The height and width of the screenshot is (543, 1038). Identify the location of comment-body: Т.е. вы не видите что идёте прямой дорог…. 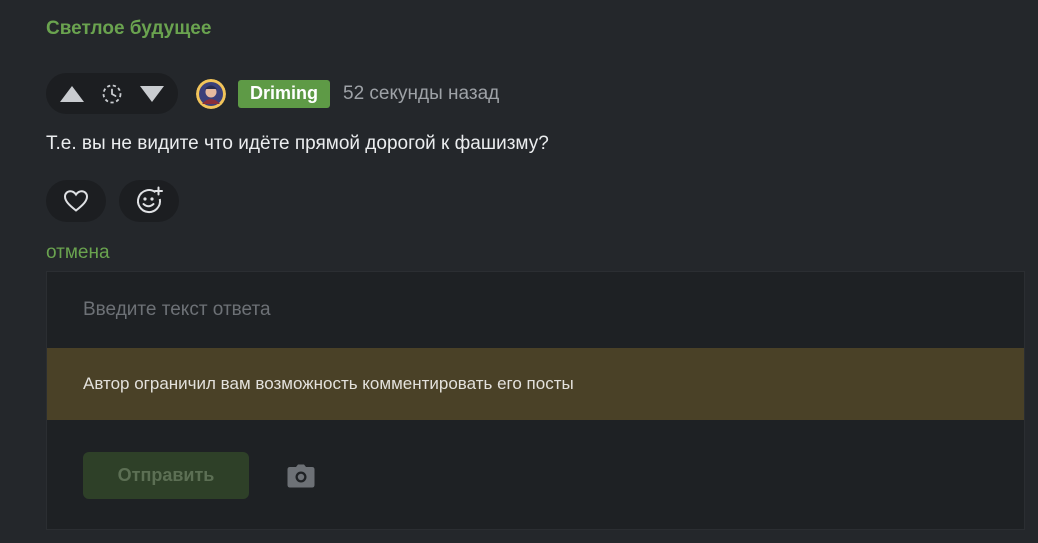
(297, 143).